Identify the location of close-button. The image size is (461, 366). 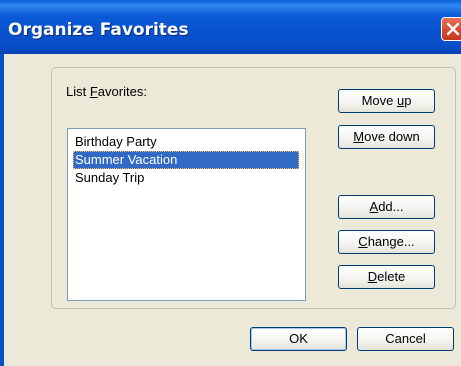
(451, 29).